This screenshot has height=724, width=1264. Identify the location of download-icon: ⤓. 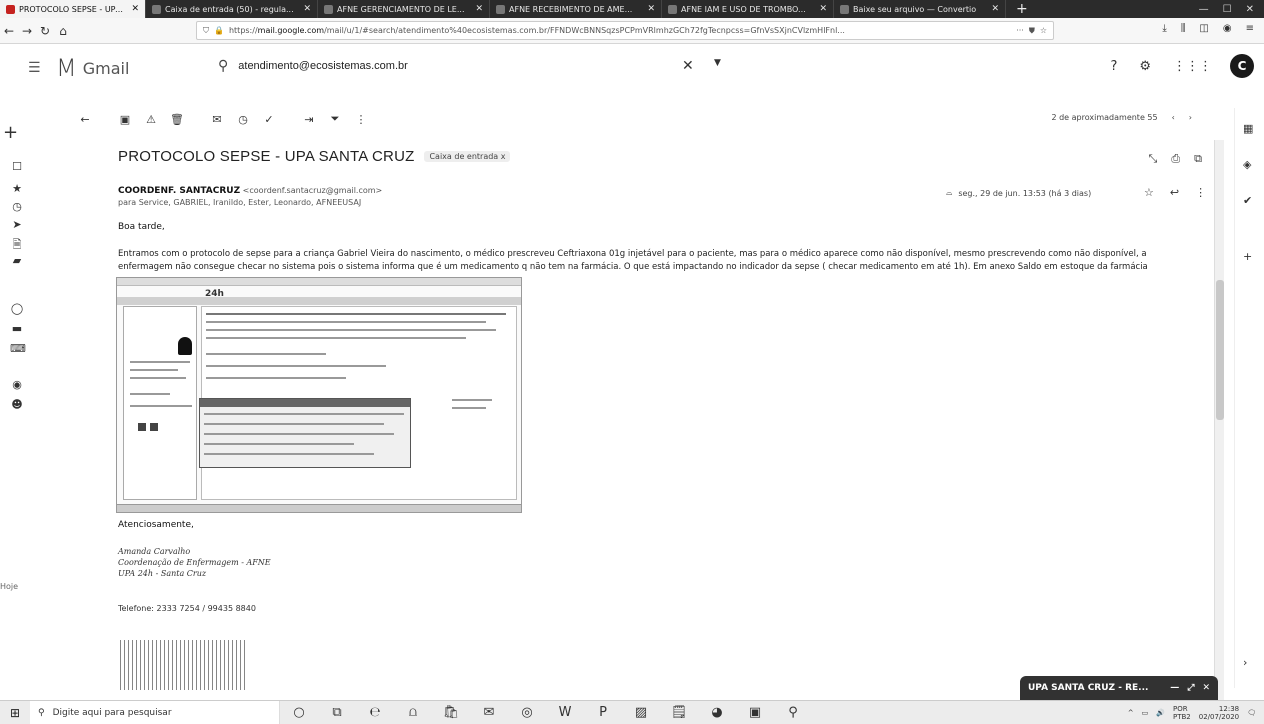
(1164, 28).